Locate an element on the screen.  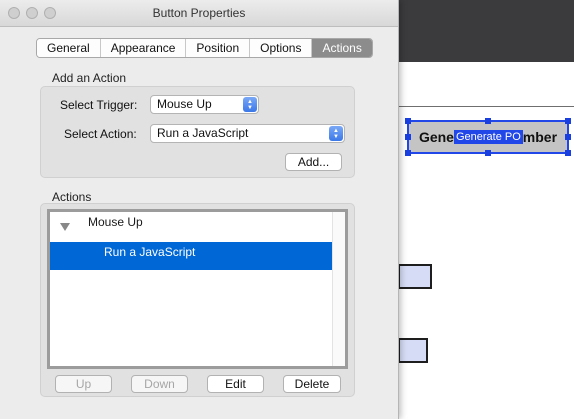
action-select: Run a JavaScript ▲ ▼ is located at coordinates (247, 133).